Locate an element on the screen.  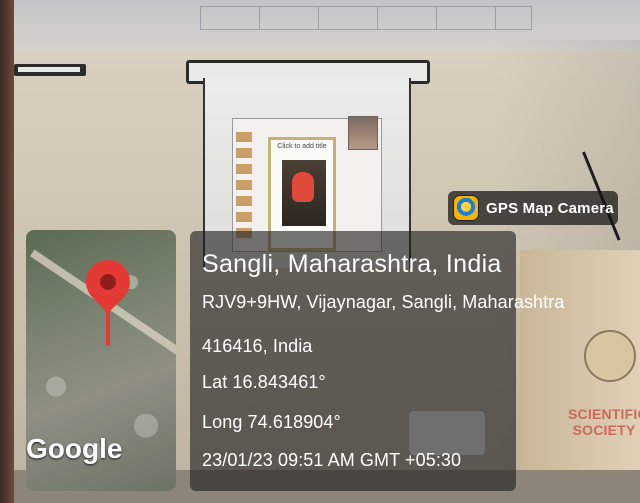
podium-emblem is located at coordinates (610, 356).